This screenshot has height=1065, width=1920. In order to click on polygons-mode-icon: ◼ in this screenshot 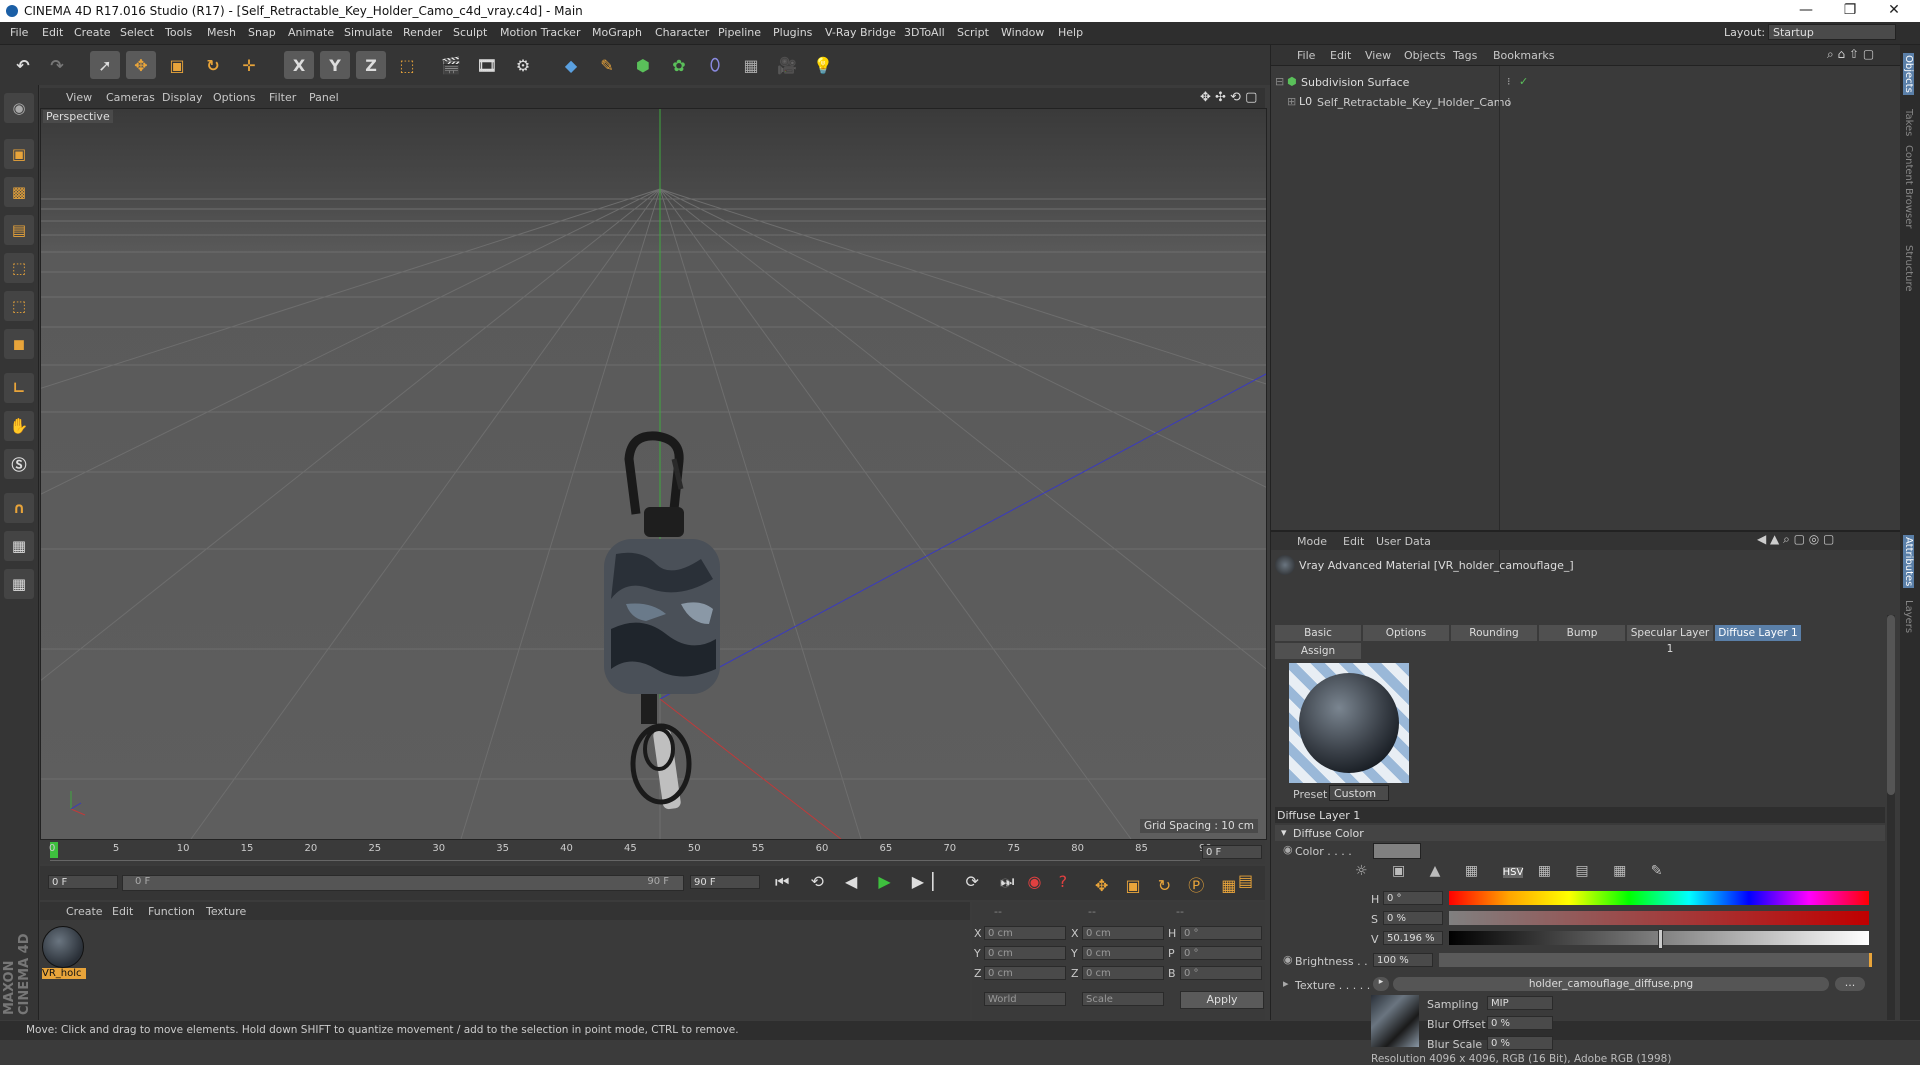, I will do `click(19, 344)`.